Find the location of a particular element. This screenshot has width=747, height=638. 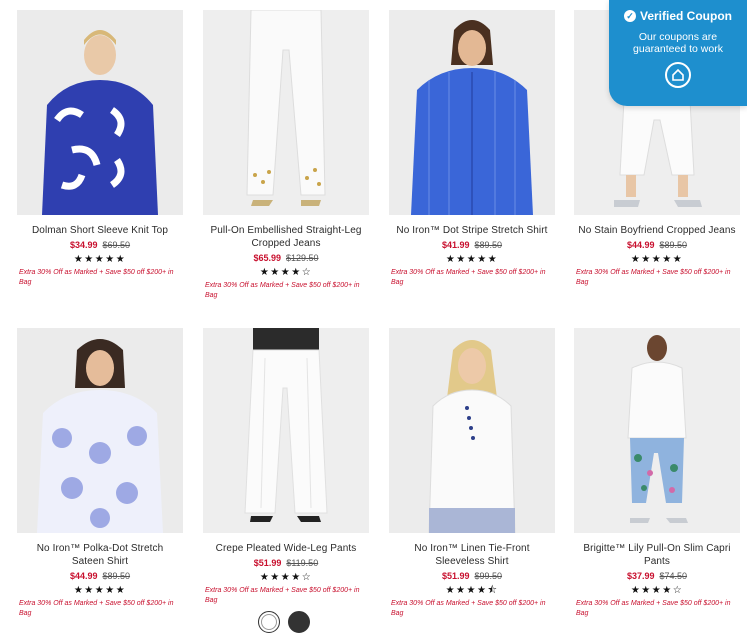

product-price: $51.99 $119.50 is located at coordinates (286, 563).